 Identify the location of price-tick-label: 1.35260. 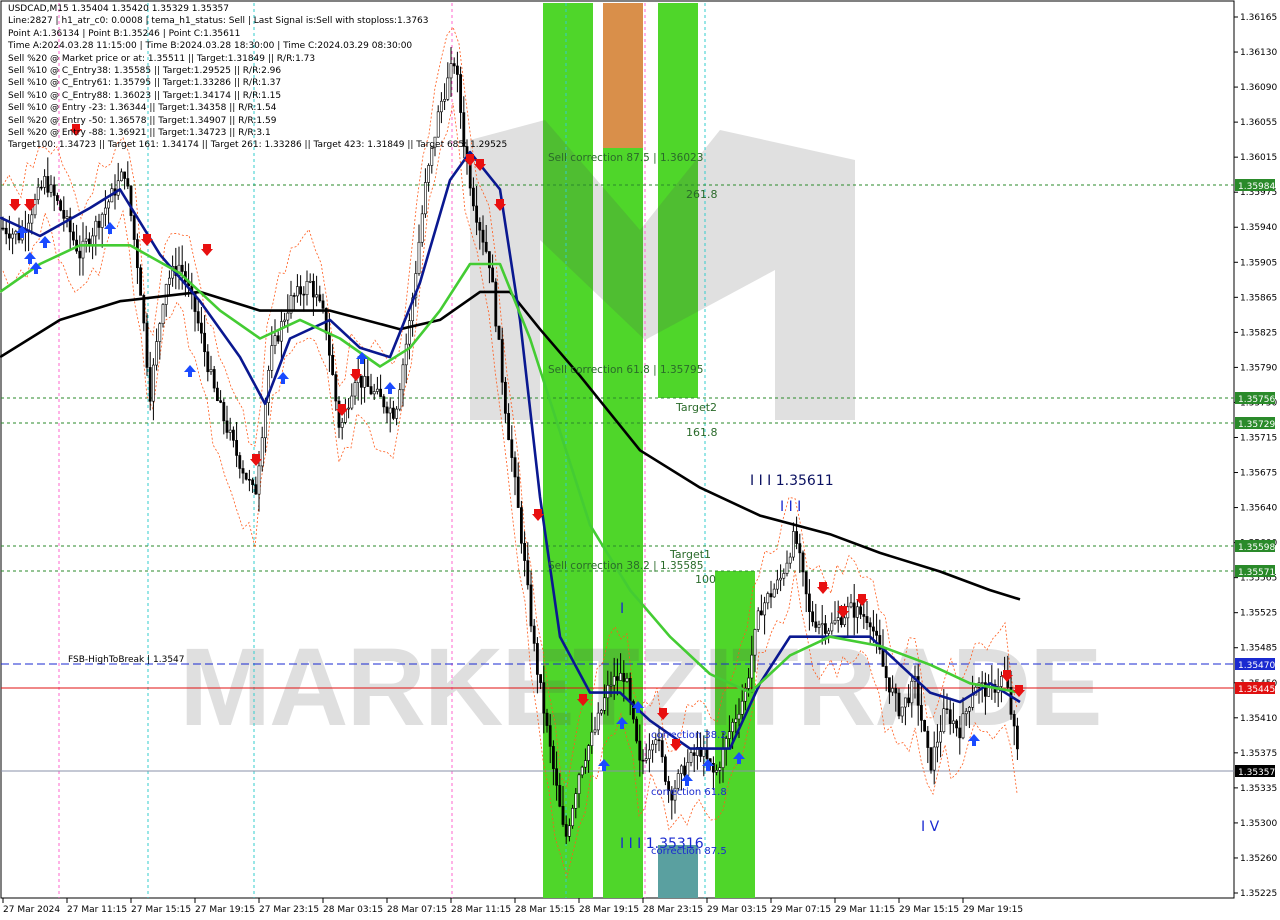
(1258, 859).